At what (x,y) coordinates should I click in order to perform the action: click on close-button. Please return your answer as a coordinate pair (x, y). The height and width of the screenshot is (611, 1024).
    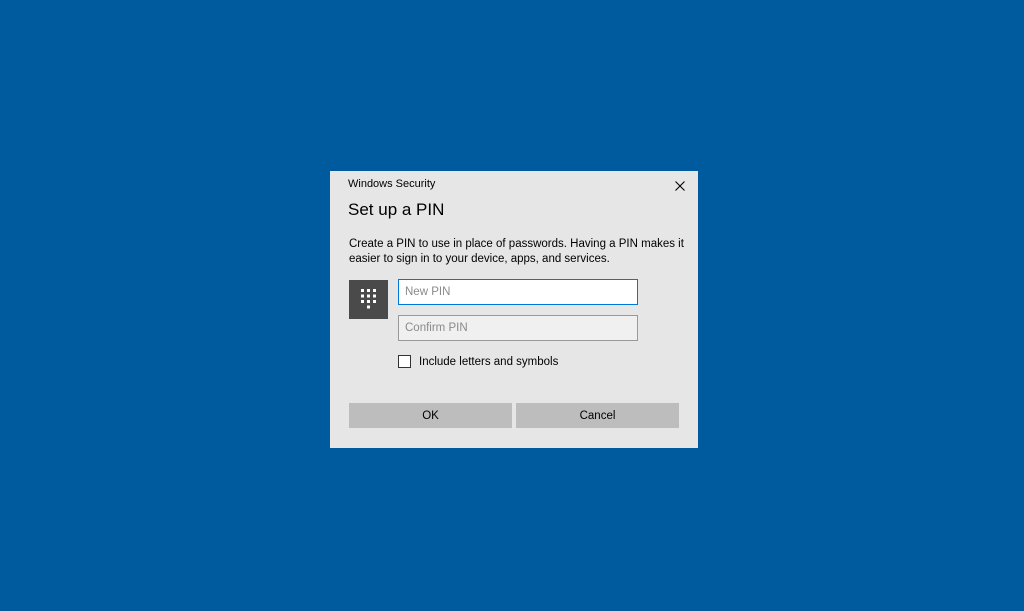
    Looking at the image, I should click on (680, 186).